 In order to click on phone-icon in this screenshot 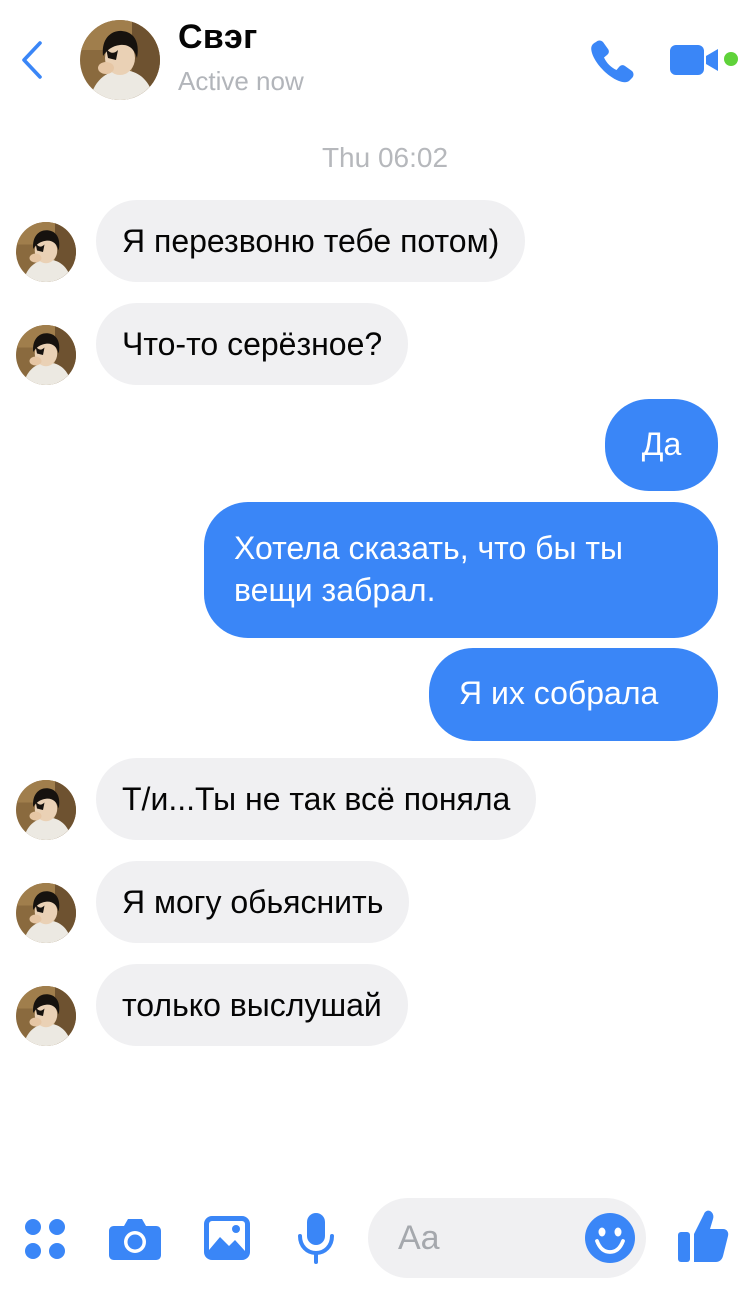, I will do `click(612, 61)`.